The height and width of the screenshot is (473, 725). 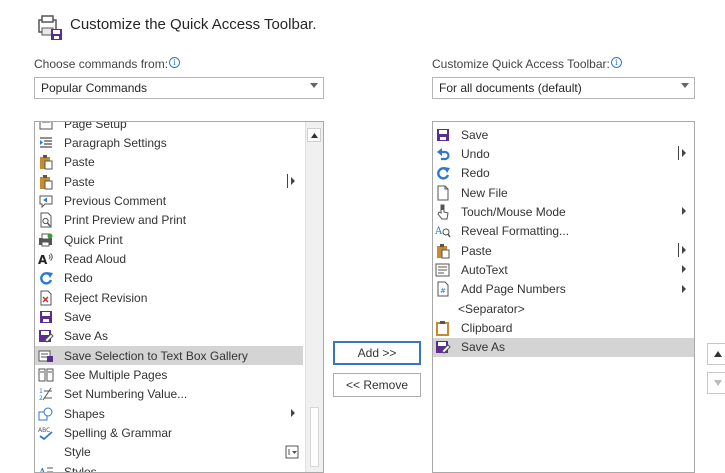 What do you see at coordinates (169, 127) in the screenshot?
I see `list-item: Page Setup` at bounding box center [169, 127].